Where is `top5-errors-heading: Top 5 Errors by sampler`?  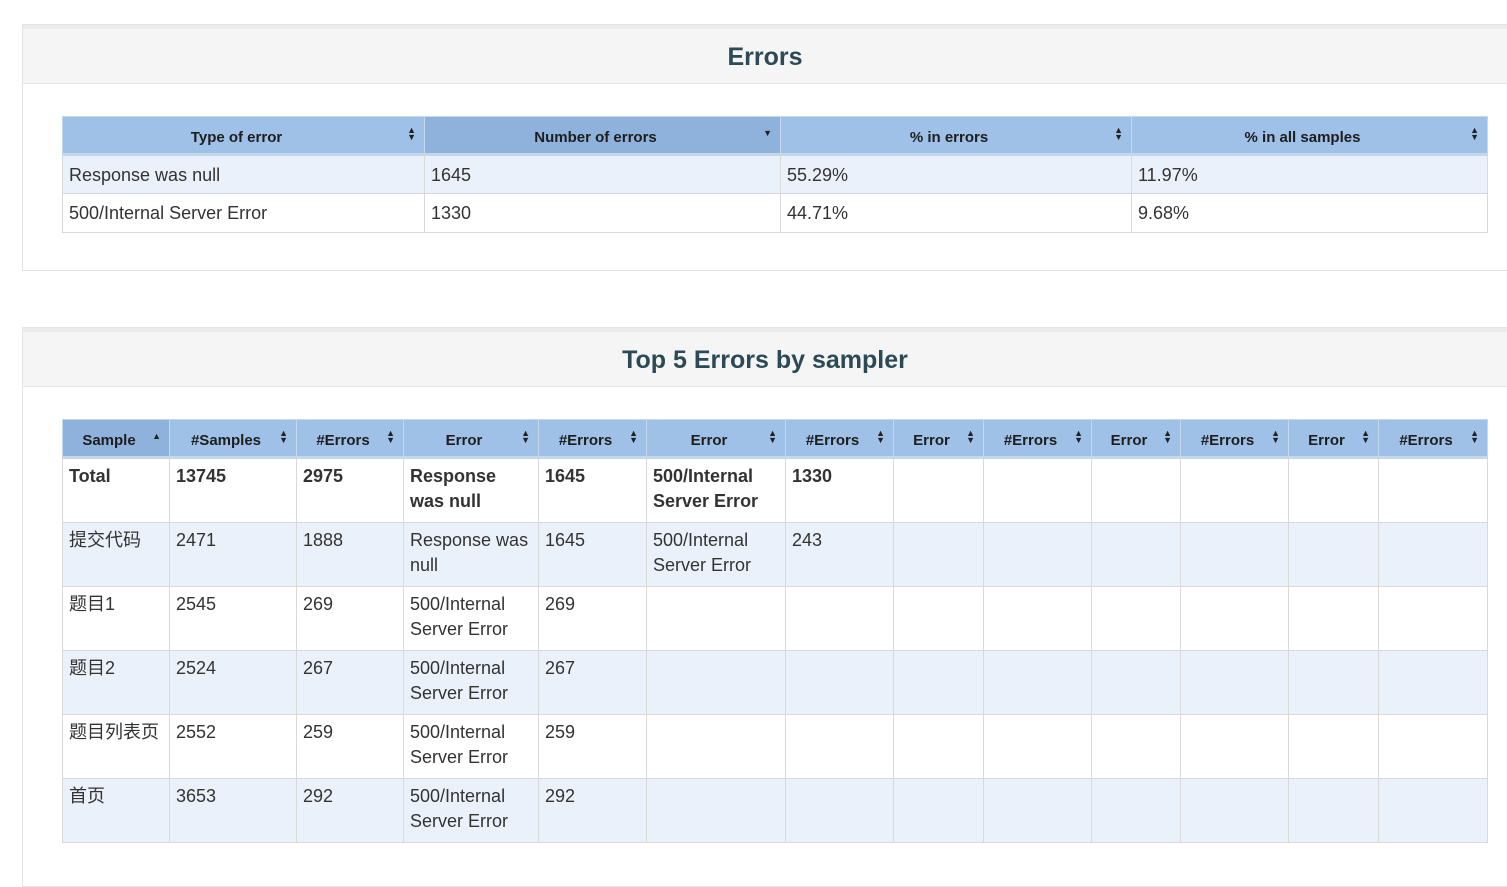 top5-errors-heading: Top 5 Errors by sampler is located at coordinates (765, 357).